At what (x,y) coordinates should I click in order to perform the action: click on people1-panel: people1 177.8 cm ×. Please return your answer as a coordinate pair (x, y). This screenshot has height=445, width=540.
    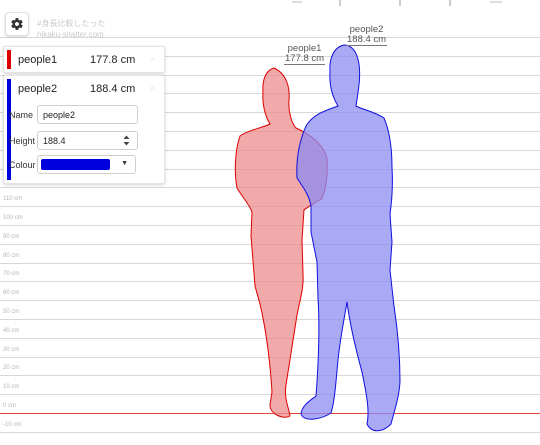
    Looking at the image, I should click on (84, 59).